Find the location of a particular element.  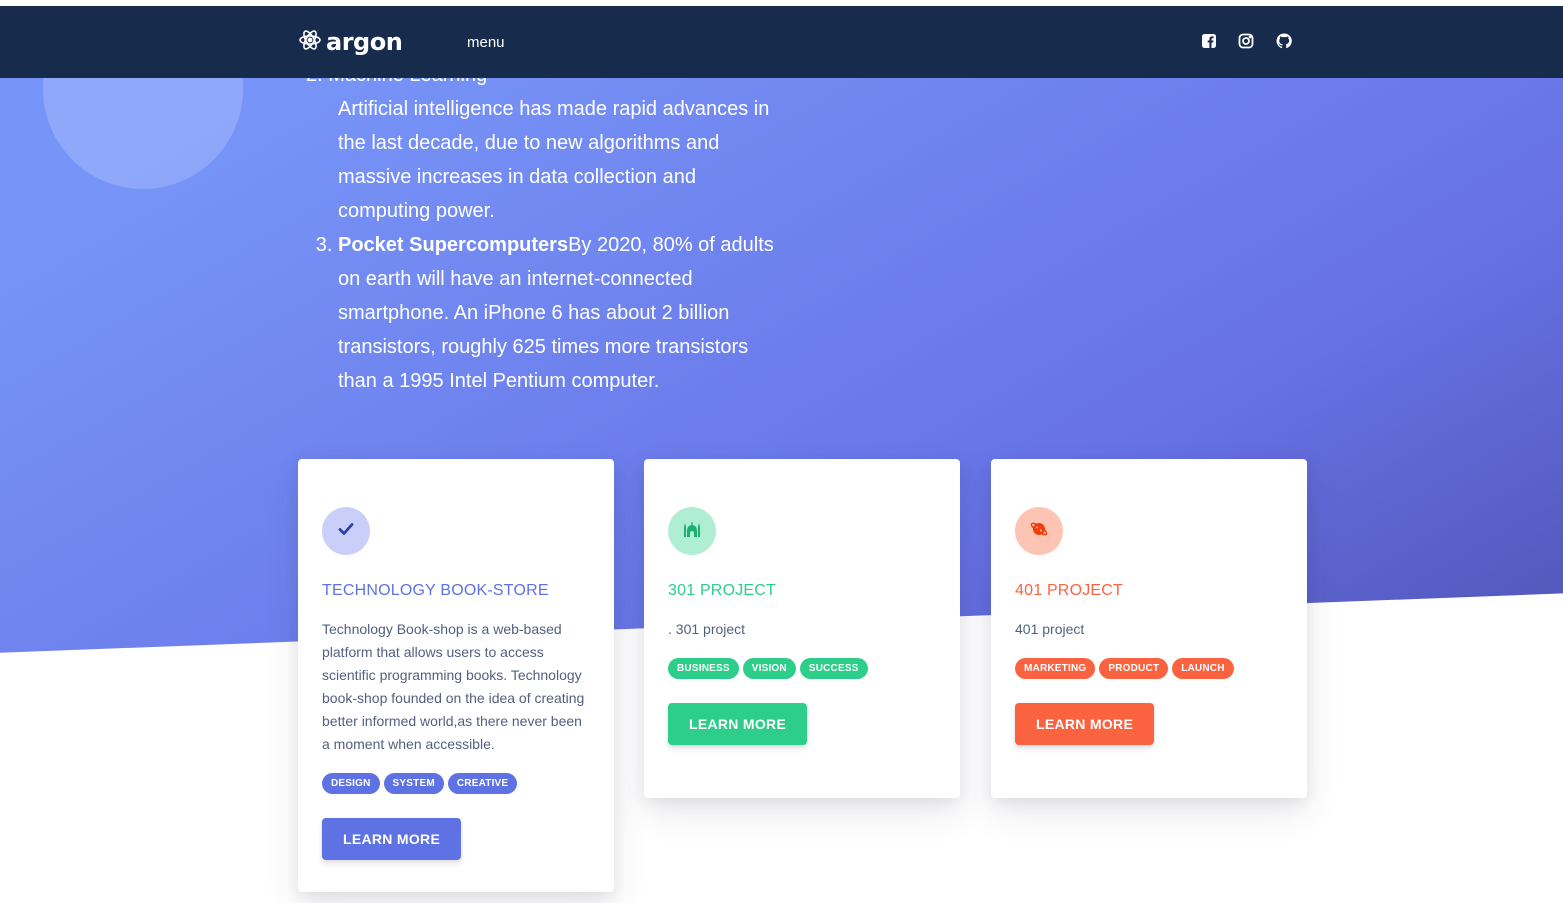

check-icon is located at coordinates (346, 531).